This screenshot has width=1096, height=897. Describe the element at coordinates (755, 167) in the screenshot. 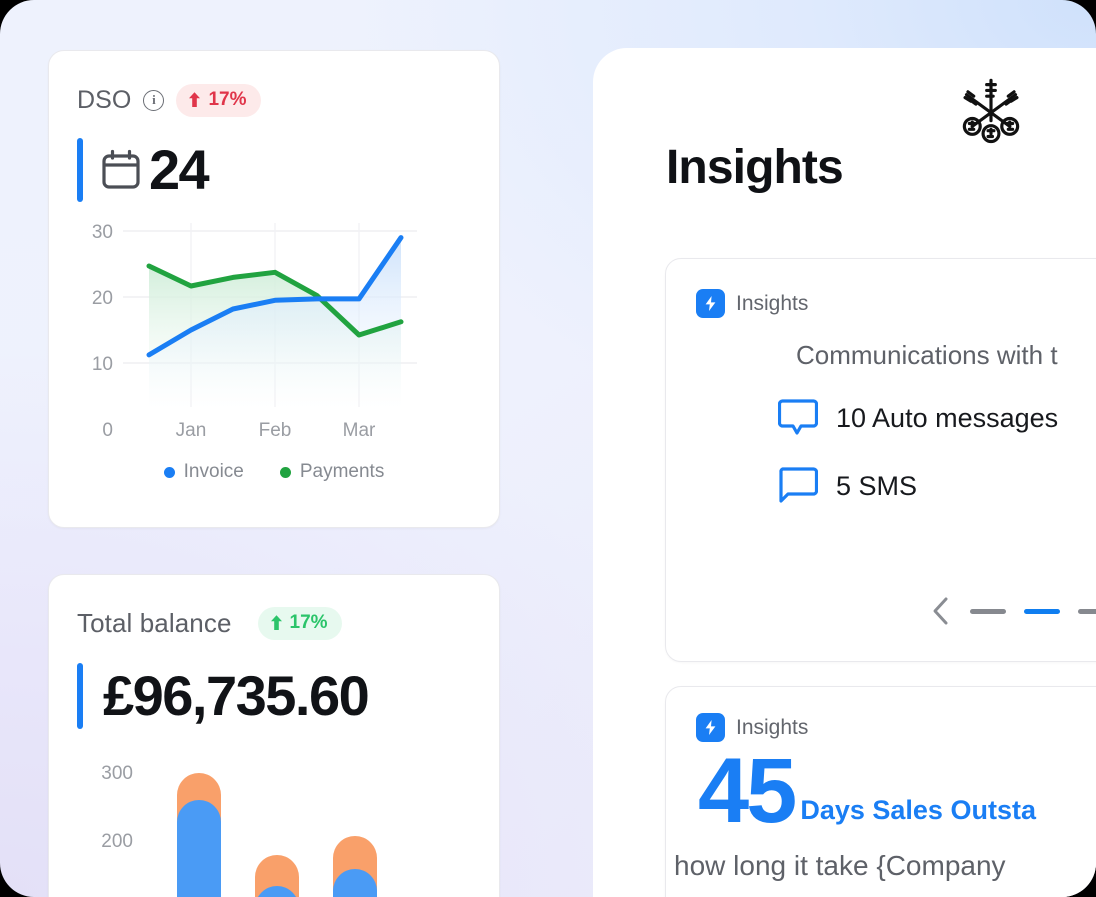

I see `insights-heading: Insights` at that location.